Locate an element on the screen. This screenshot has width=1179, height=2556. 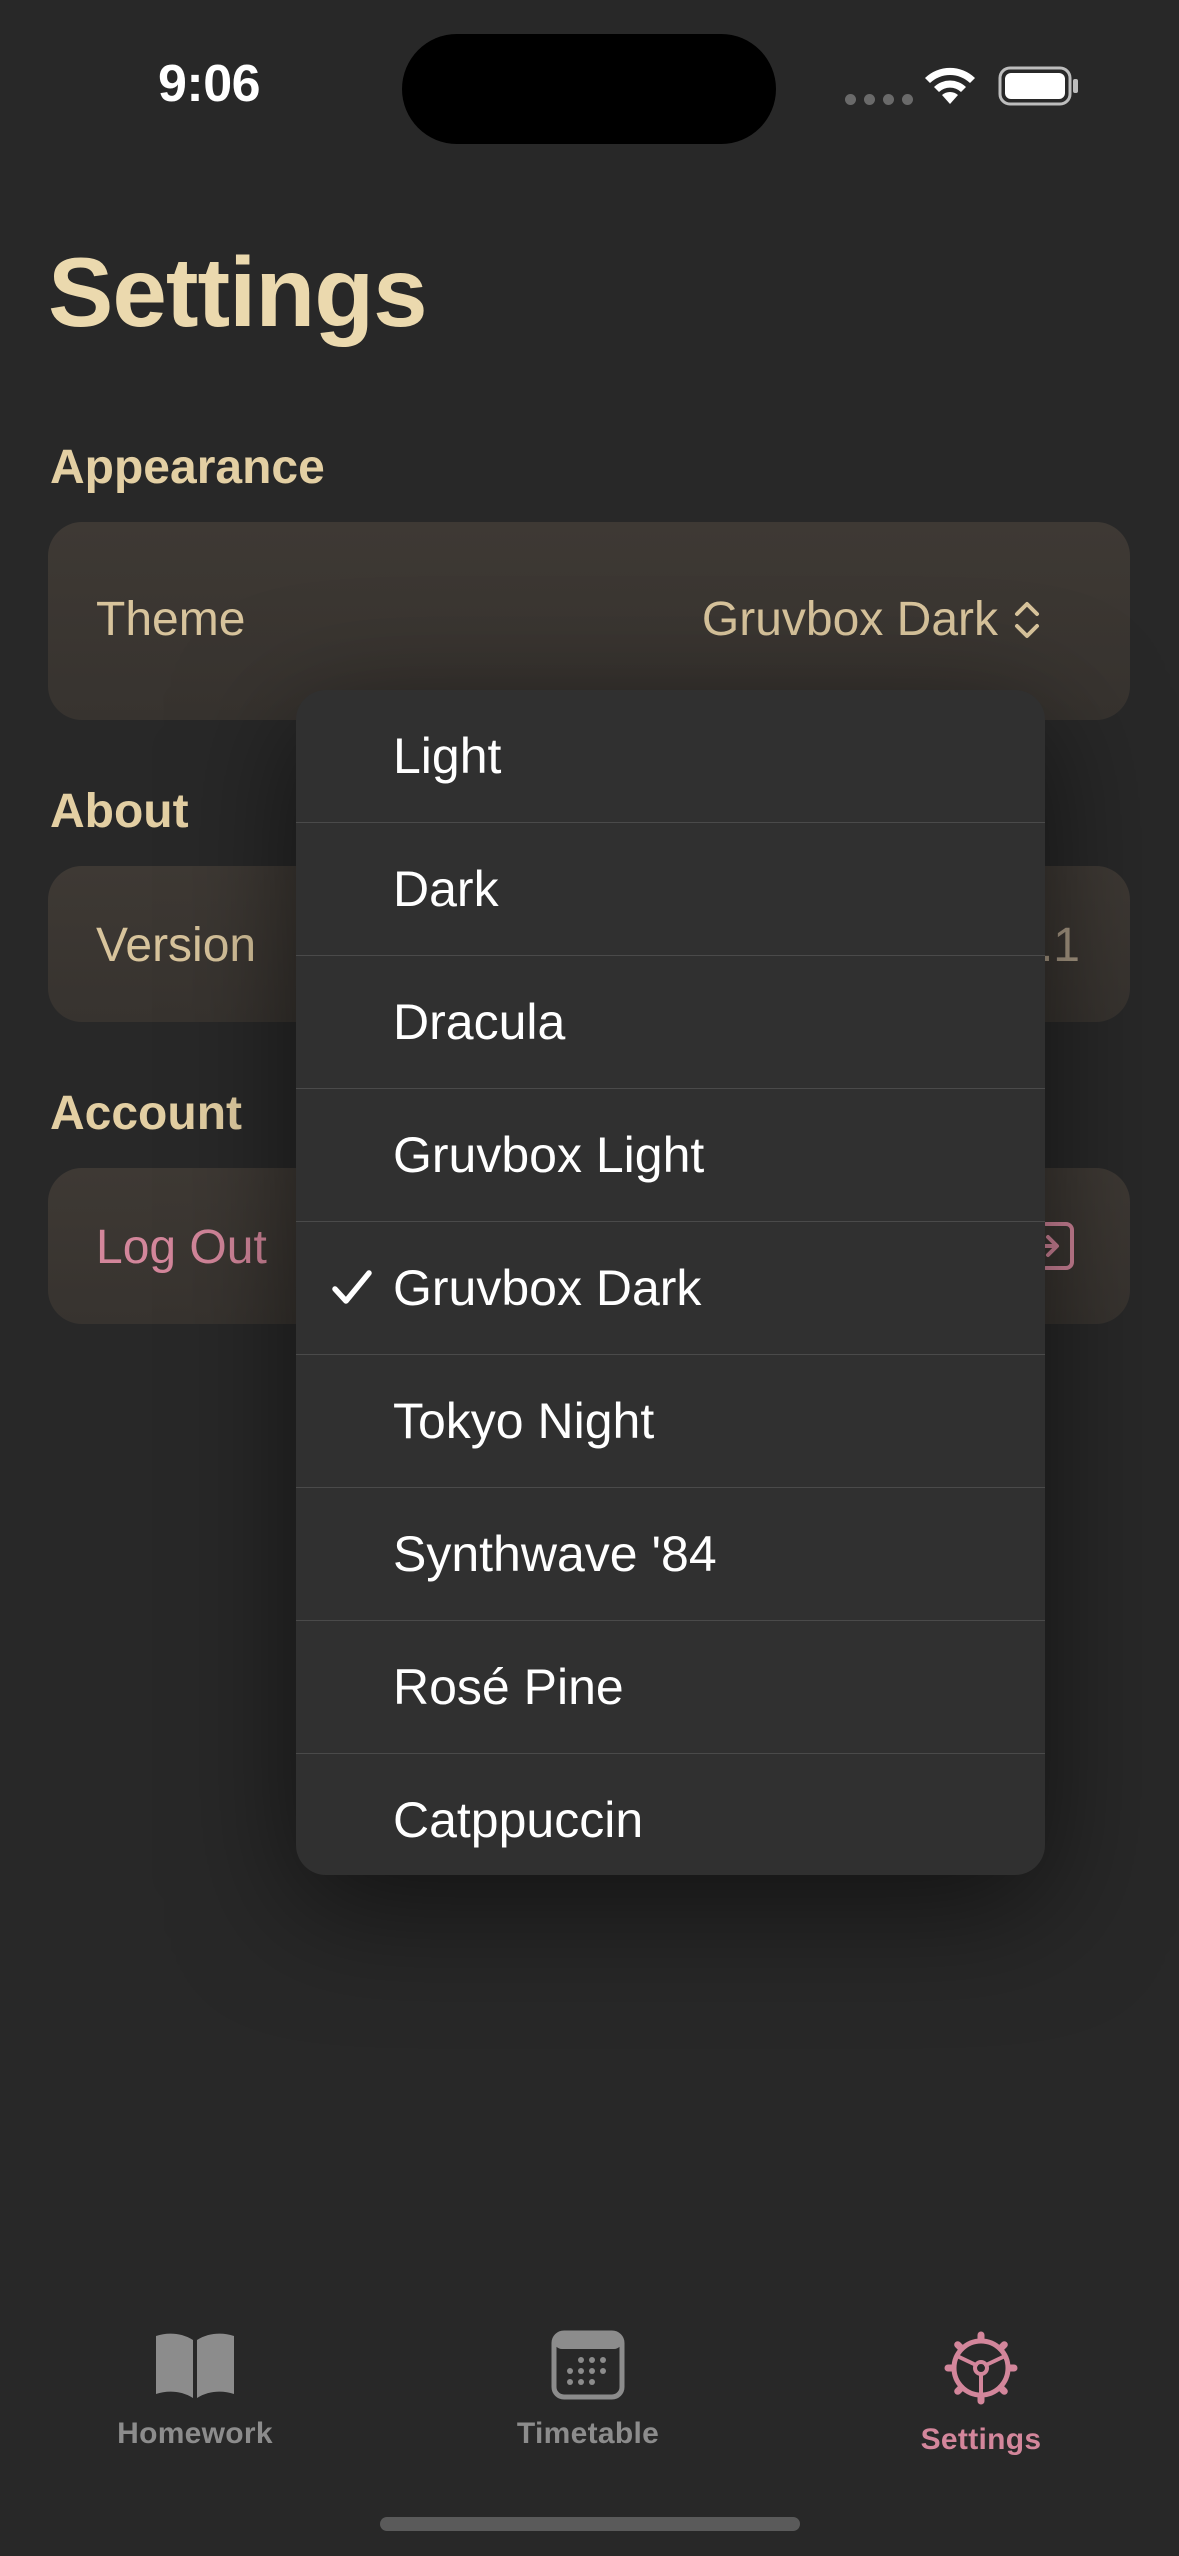
menu-item-gruvbox-light: Gruvbox Light is located at coordinates (670, 1155).